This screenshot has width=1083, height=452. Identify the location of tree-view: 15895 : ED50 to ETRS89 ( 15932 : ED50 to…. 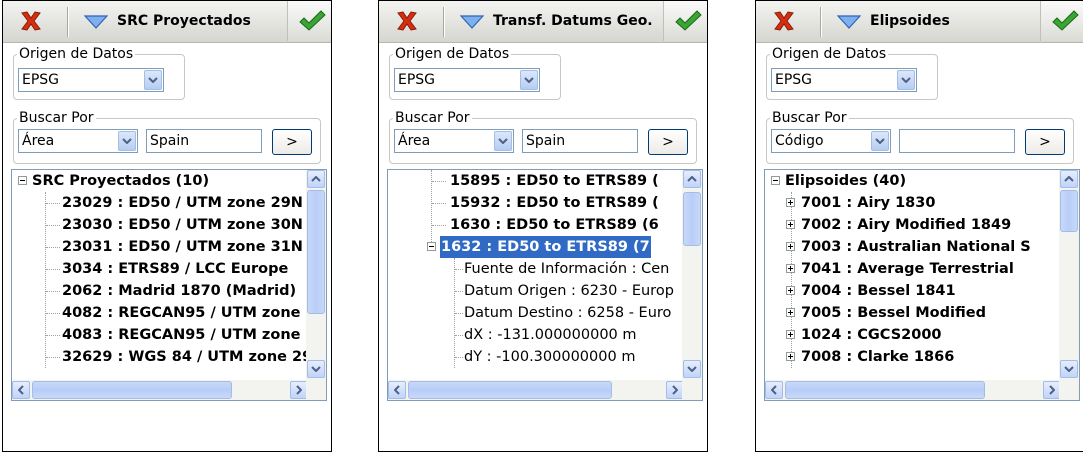
(545, 285).